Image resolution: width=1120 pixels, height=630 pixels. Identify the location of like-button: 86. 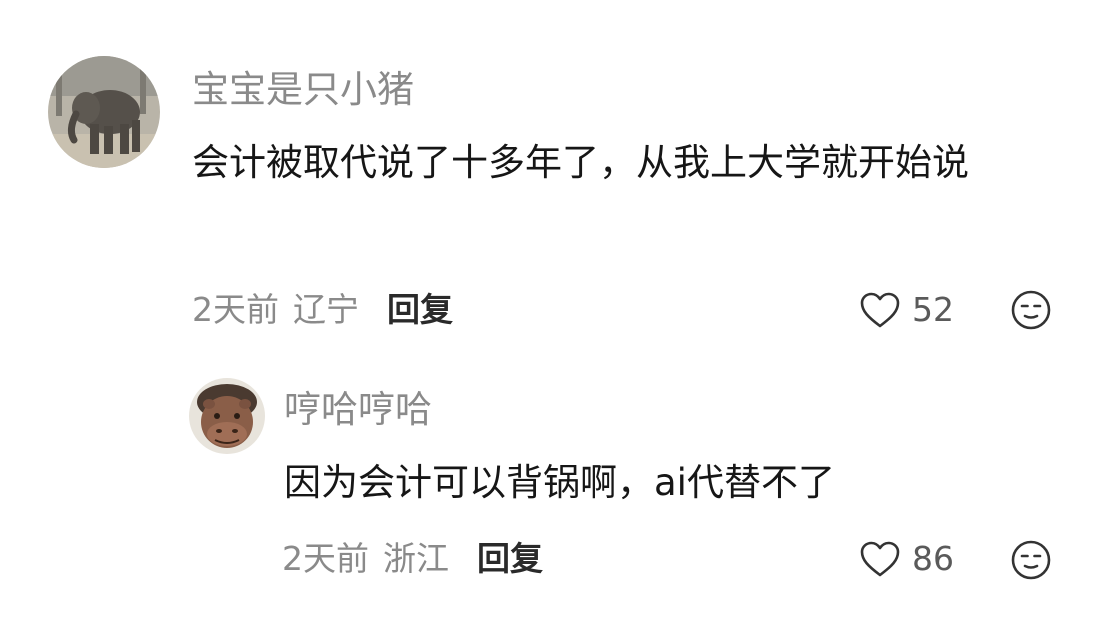
(906, 559).